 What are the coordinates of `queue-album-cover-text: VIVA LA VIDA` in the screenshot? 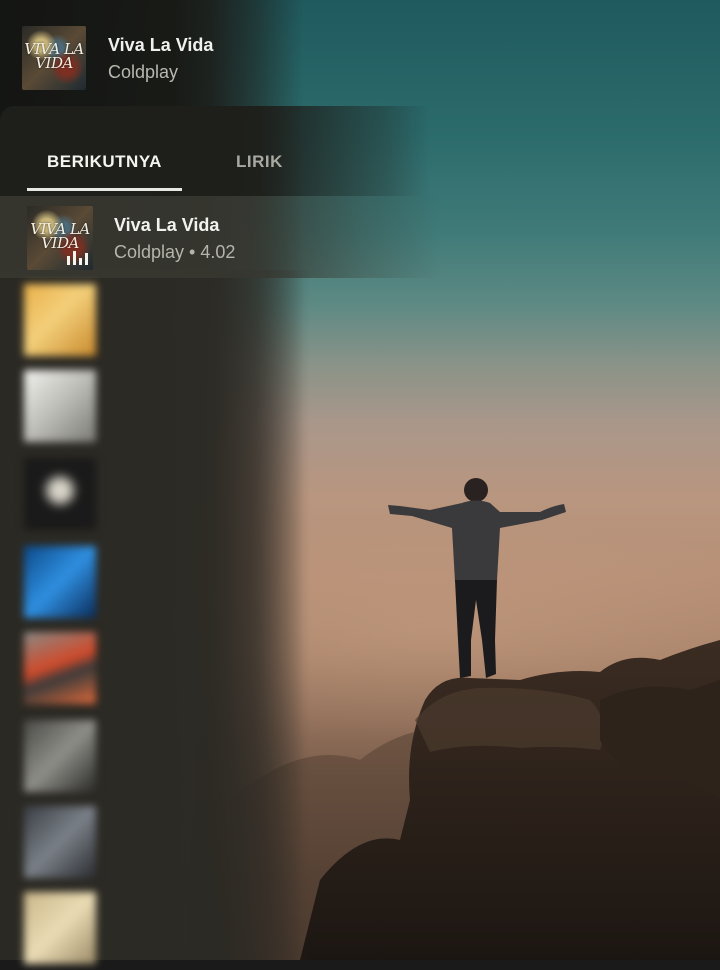 It's located at (60, 236).